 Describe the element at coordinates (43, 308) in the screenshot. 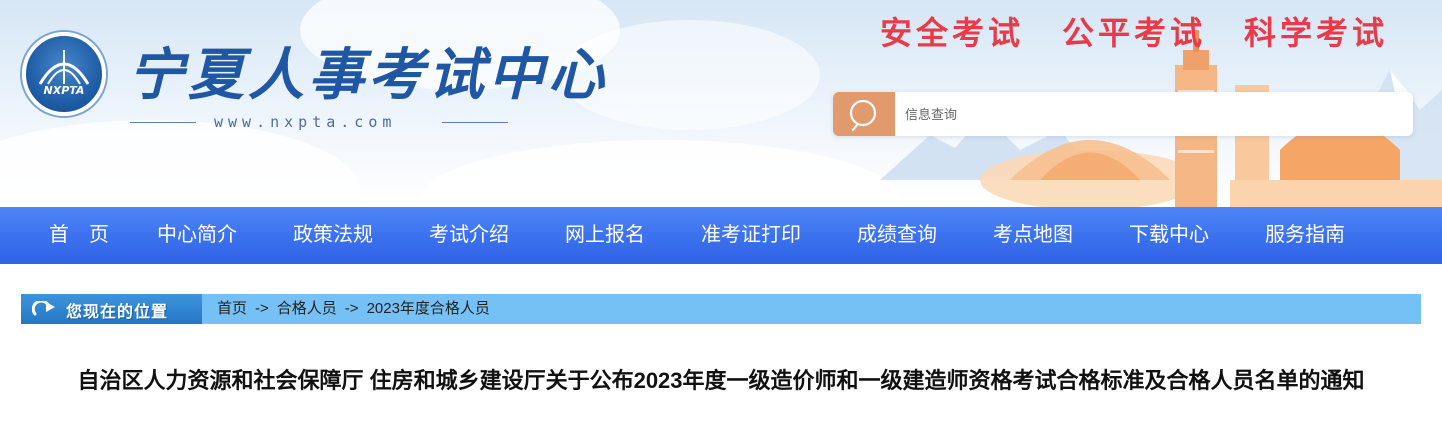

I see `location-arrow-icon` at that location.